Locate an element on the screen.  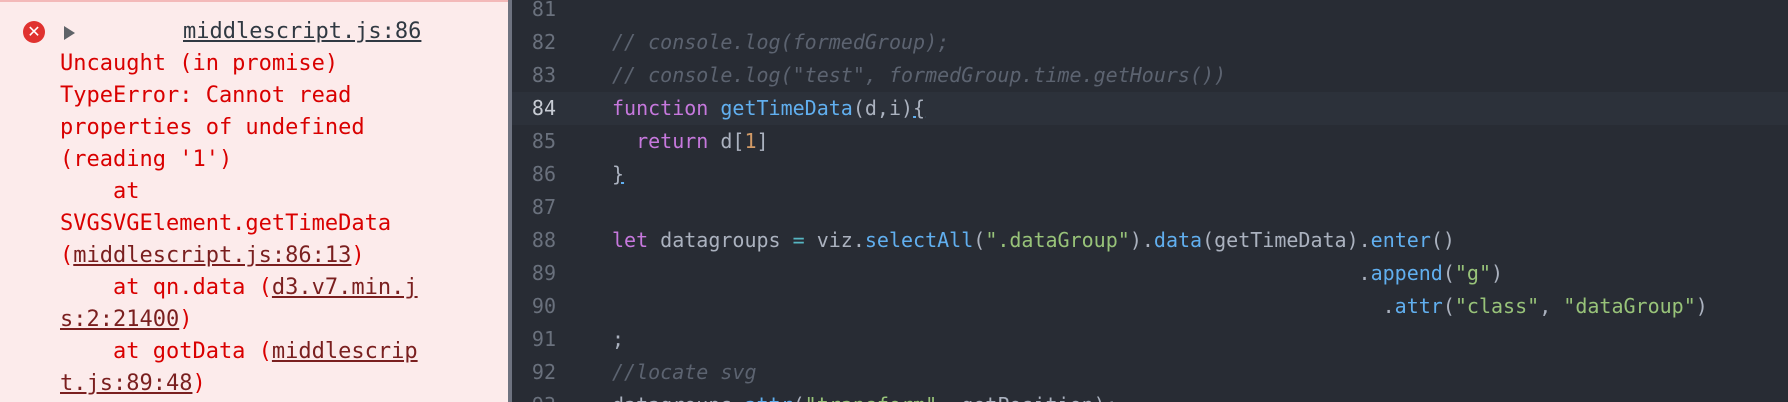
code-token: ".dataGroup" is located at coordinates (1057, 240).